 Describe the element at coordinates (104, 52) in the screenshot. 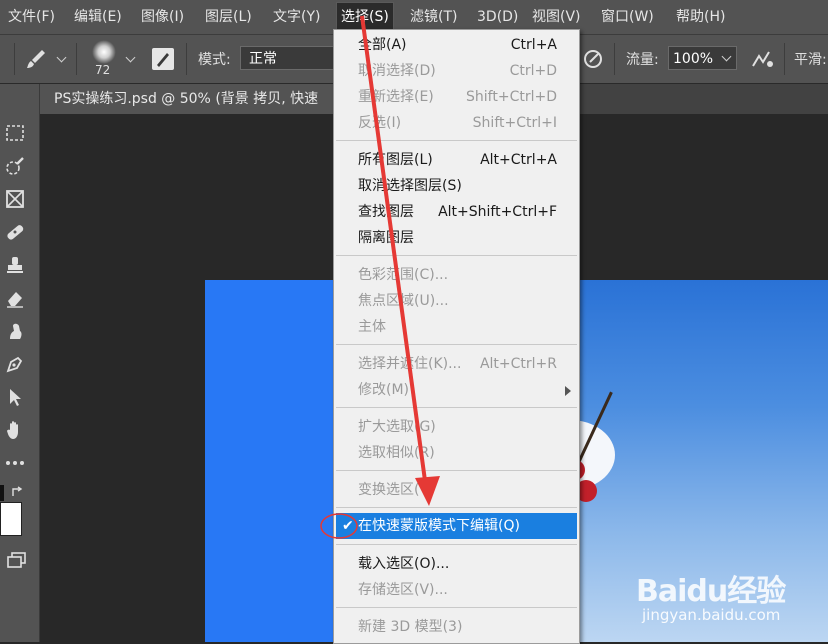

I see `brush-preview-icon` at that location.